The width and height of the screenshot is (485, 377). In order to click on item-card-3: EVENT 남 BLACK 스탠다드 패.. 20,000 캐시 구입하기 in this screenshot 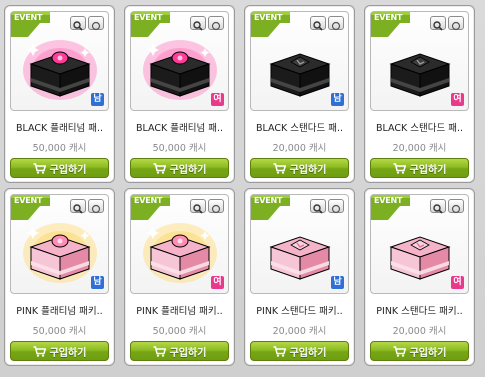, I will do `click(299, 94)`.